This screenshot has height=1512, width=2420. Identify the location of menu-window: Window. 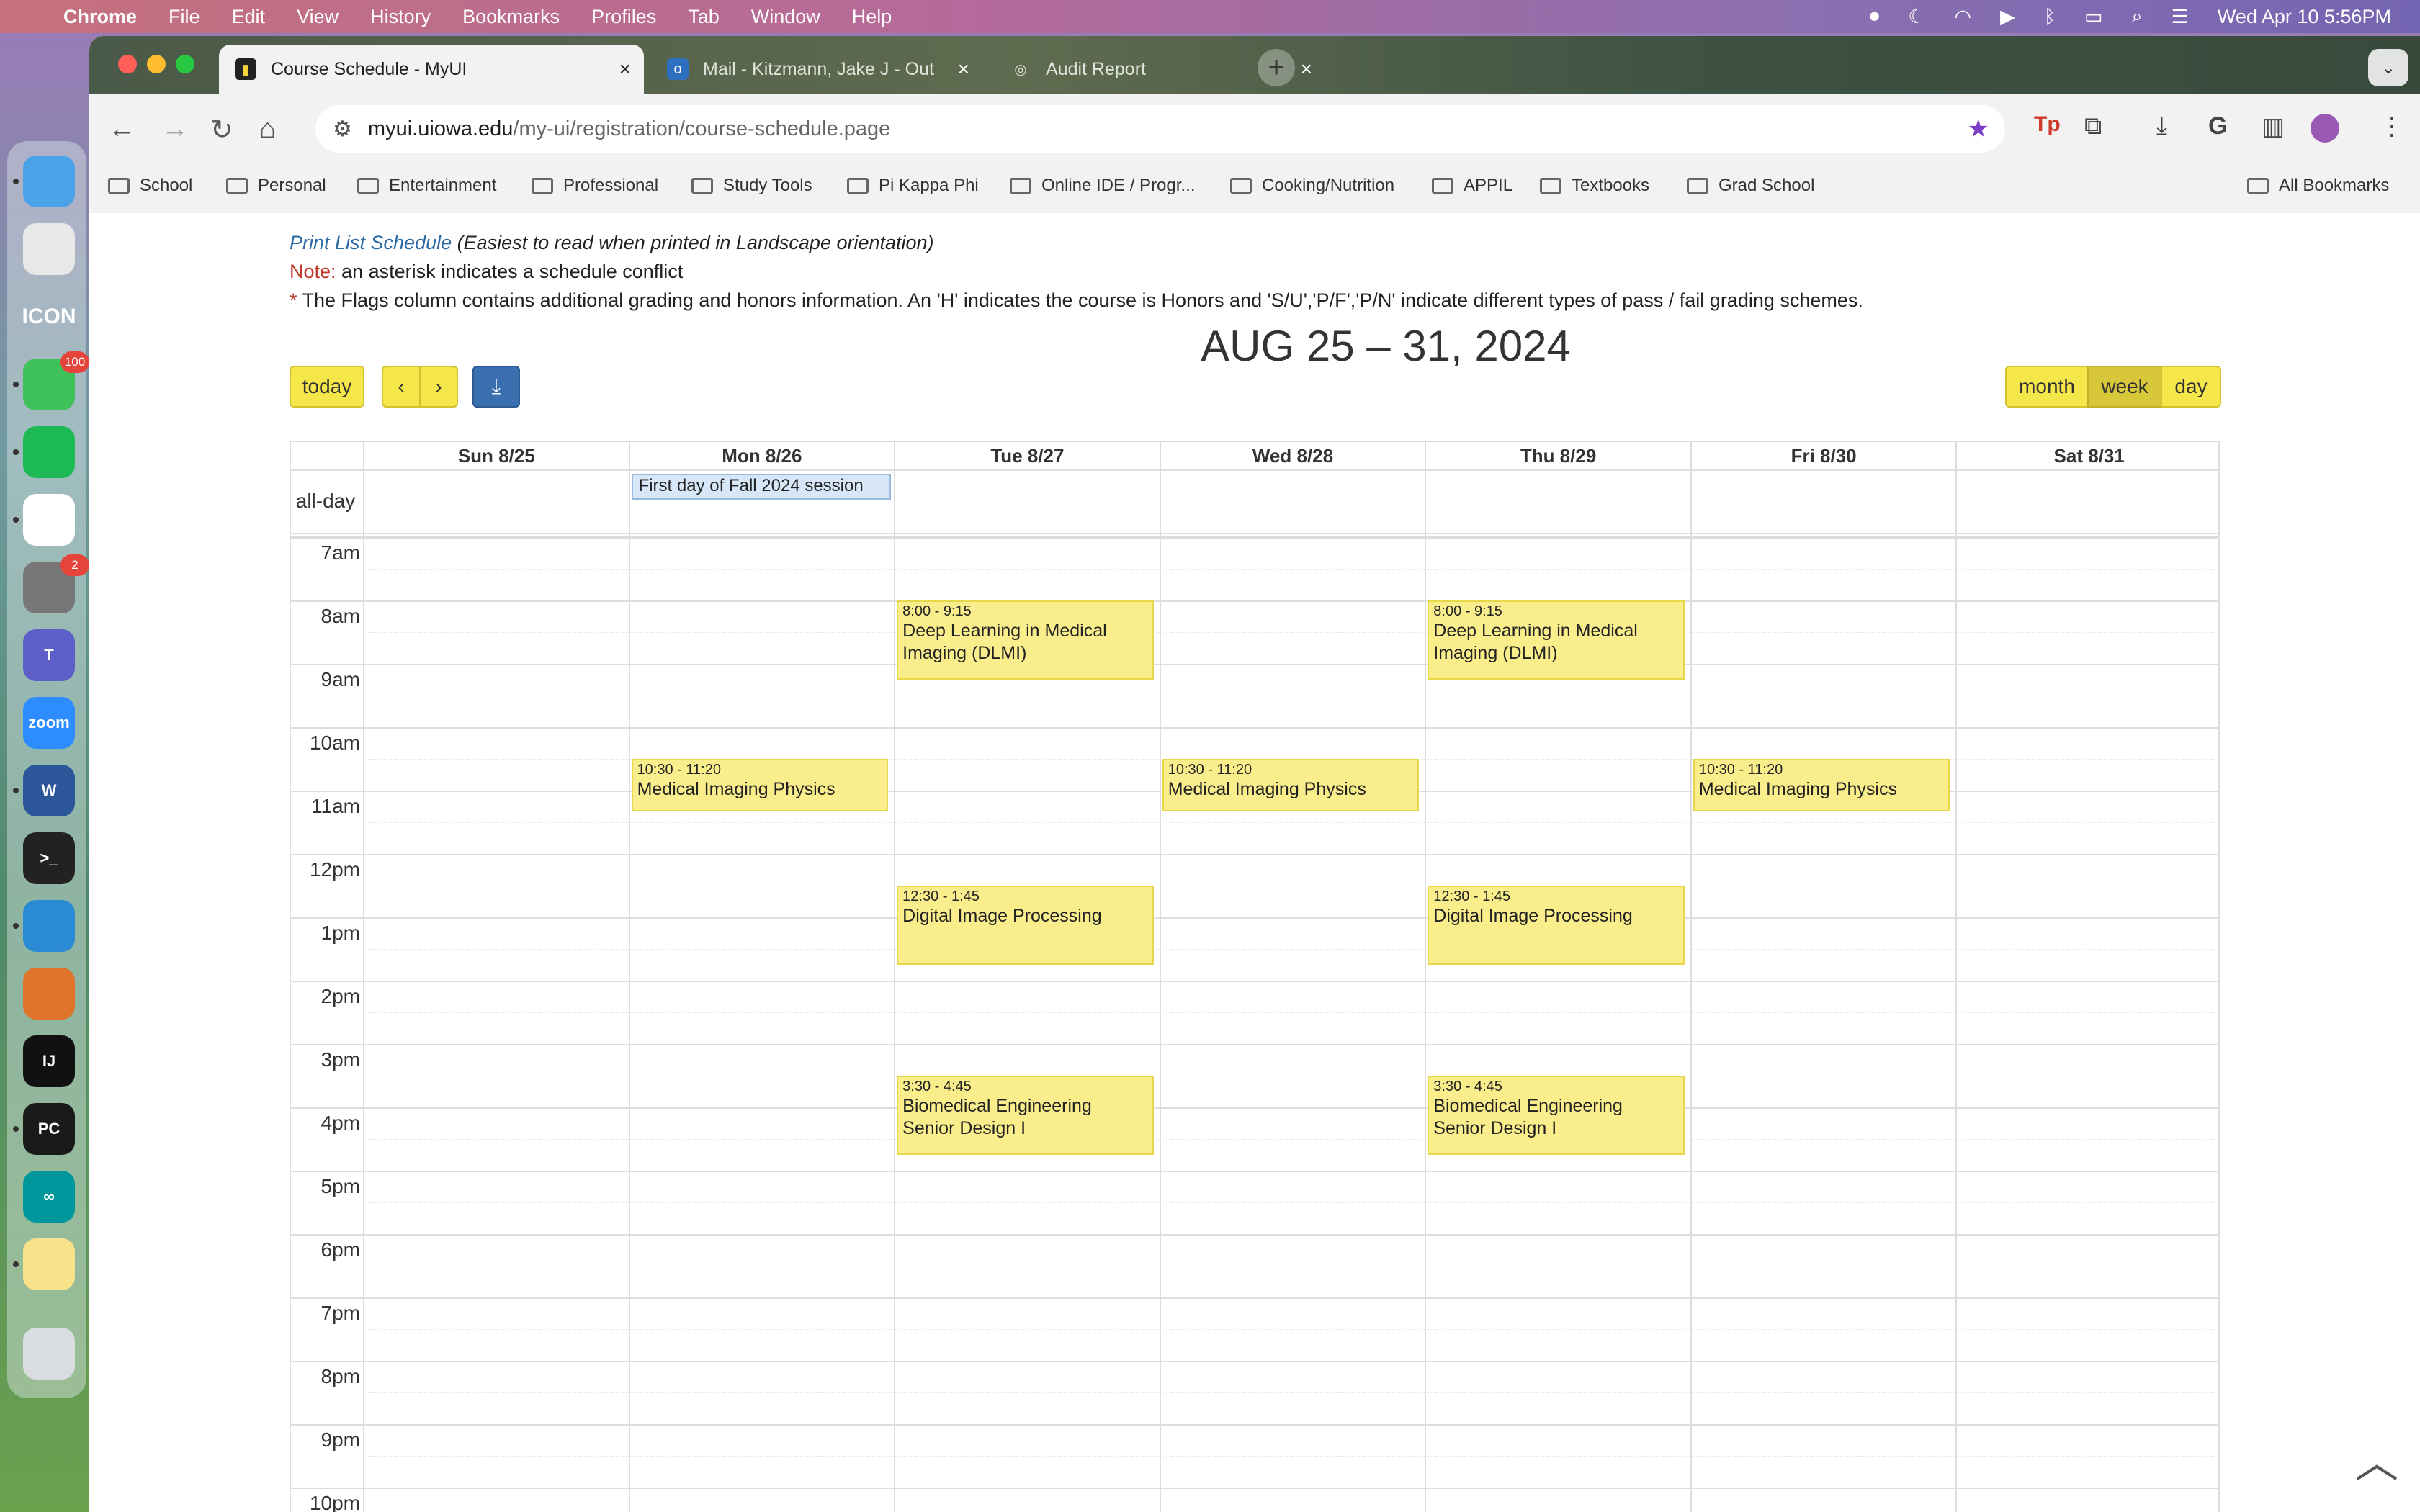
(785, 17).